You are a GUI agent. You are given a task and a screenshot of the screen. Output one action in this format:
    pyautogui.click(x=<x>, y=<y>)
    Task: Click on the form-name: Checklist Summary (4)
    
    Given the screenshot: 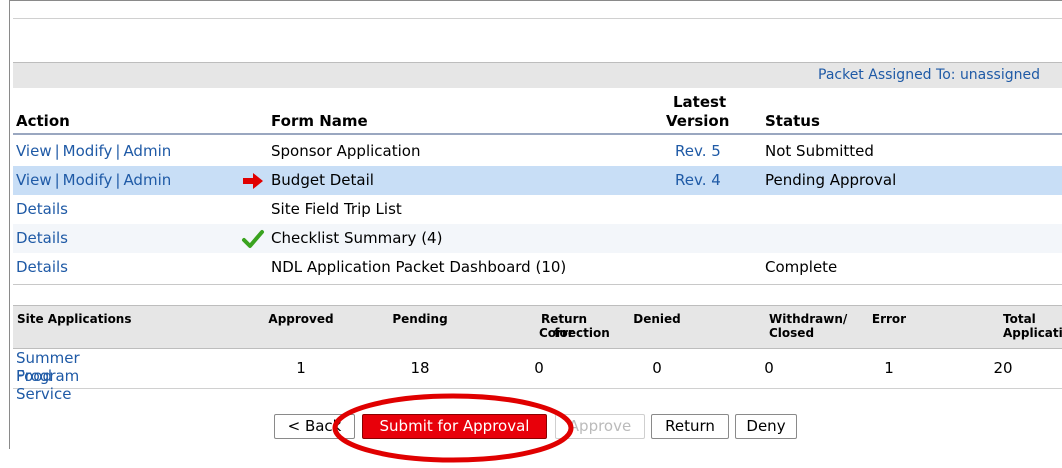 What is the action you would take?
    pyautogui.click(x=357, y=238)
    